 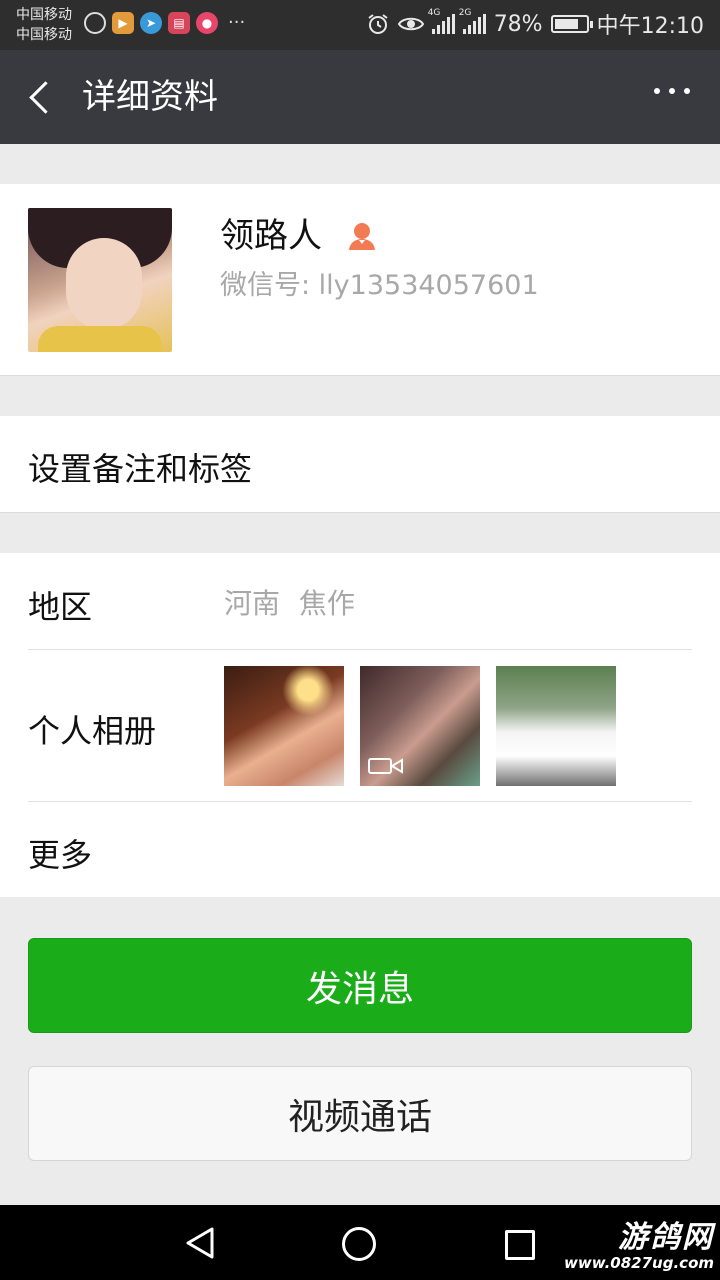 I want to click on region-value: 河南 焦作, so click(x=289, y=603).